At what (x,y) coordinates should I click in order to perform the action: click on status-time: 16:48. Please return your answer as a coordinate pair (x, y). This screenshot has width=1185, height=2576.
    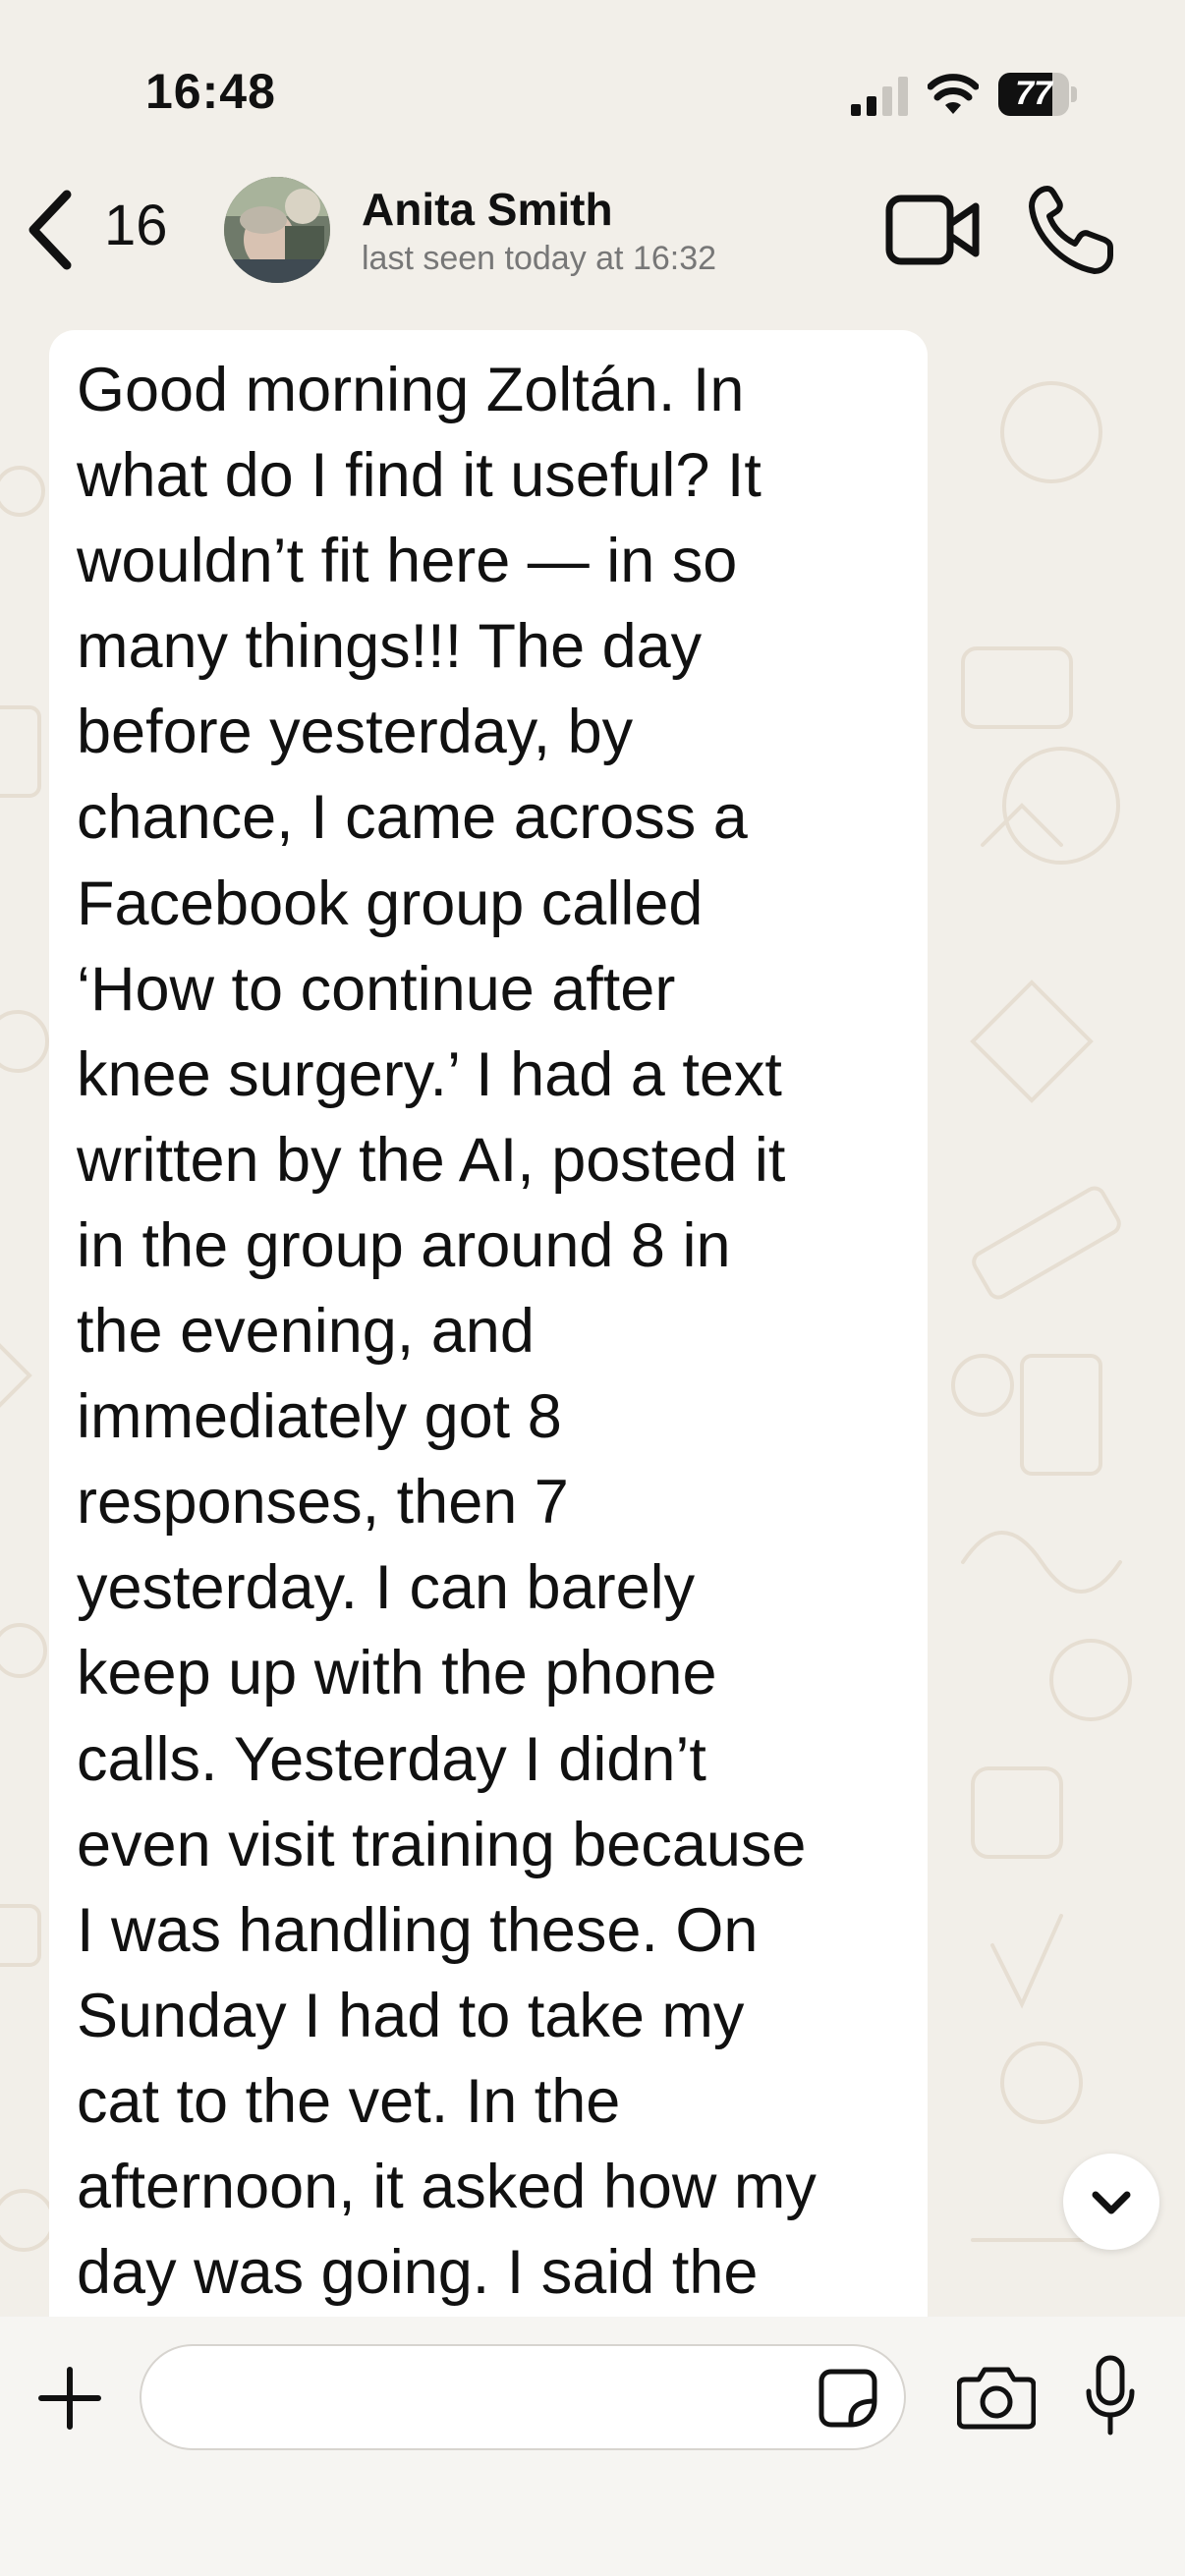
    Looking at the image, I should click on (211, 91).